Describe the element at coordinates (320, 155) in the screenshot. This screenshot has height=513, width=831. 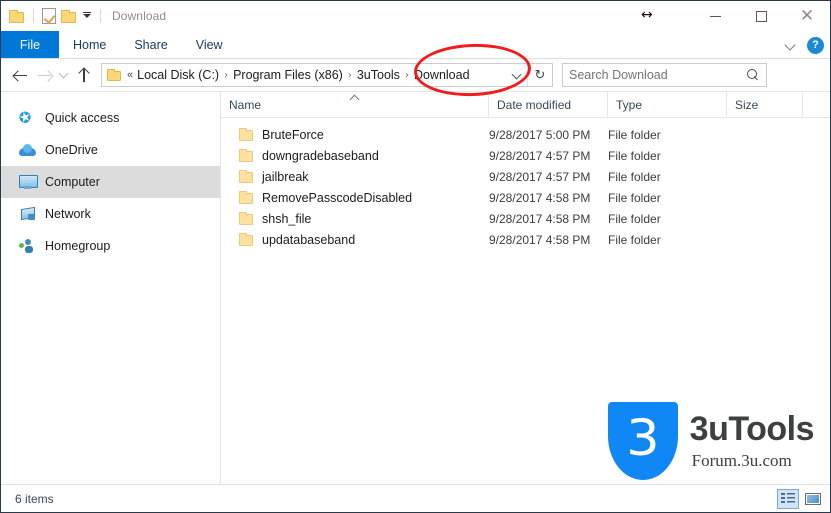
I see `file-name: downgradebaseband` at that location.